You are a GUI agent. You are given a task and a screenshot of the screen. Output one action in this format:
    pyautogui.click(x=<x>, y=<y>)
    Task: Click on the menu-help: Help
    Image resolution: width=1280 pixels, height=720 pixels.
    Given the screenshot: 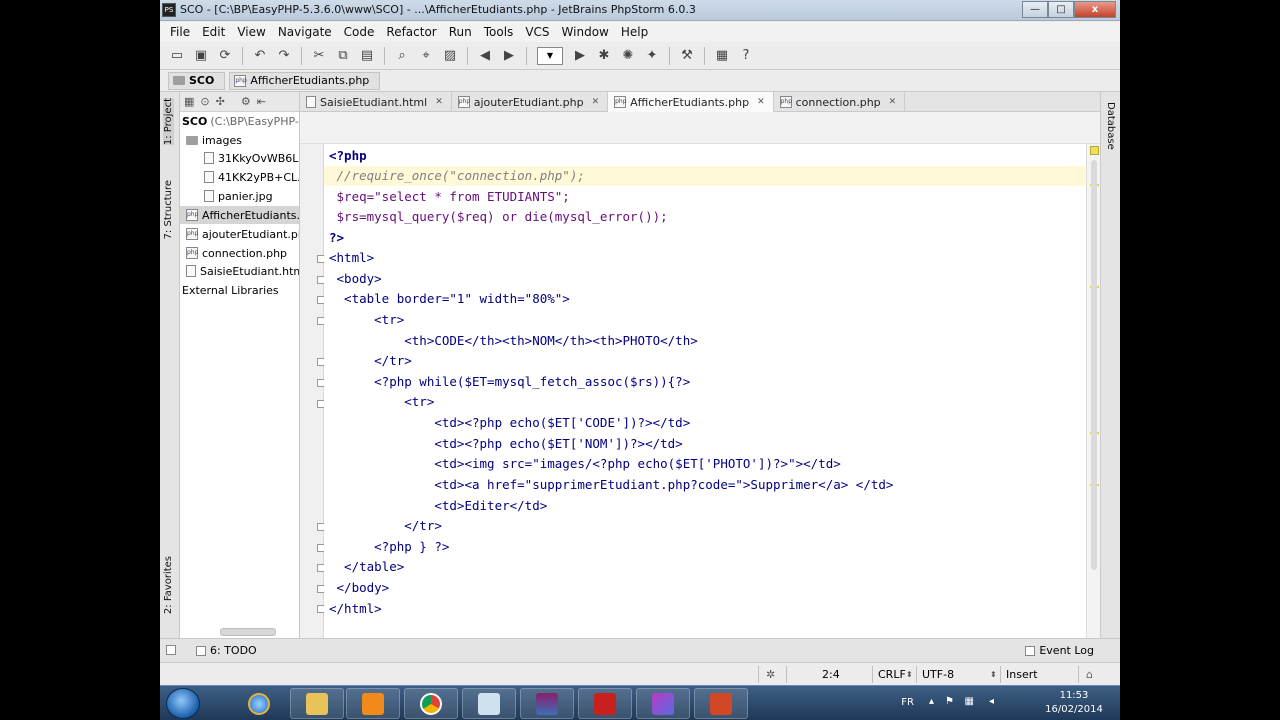 What is the action you would take?
    pyautogui.click(x=634, y=32)
    